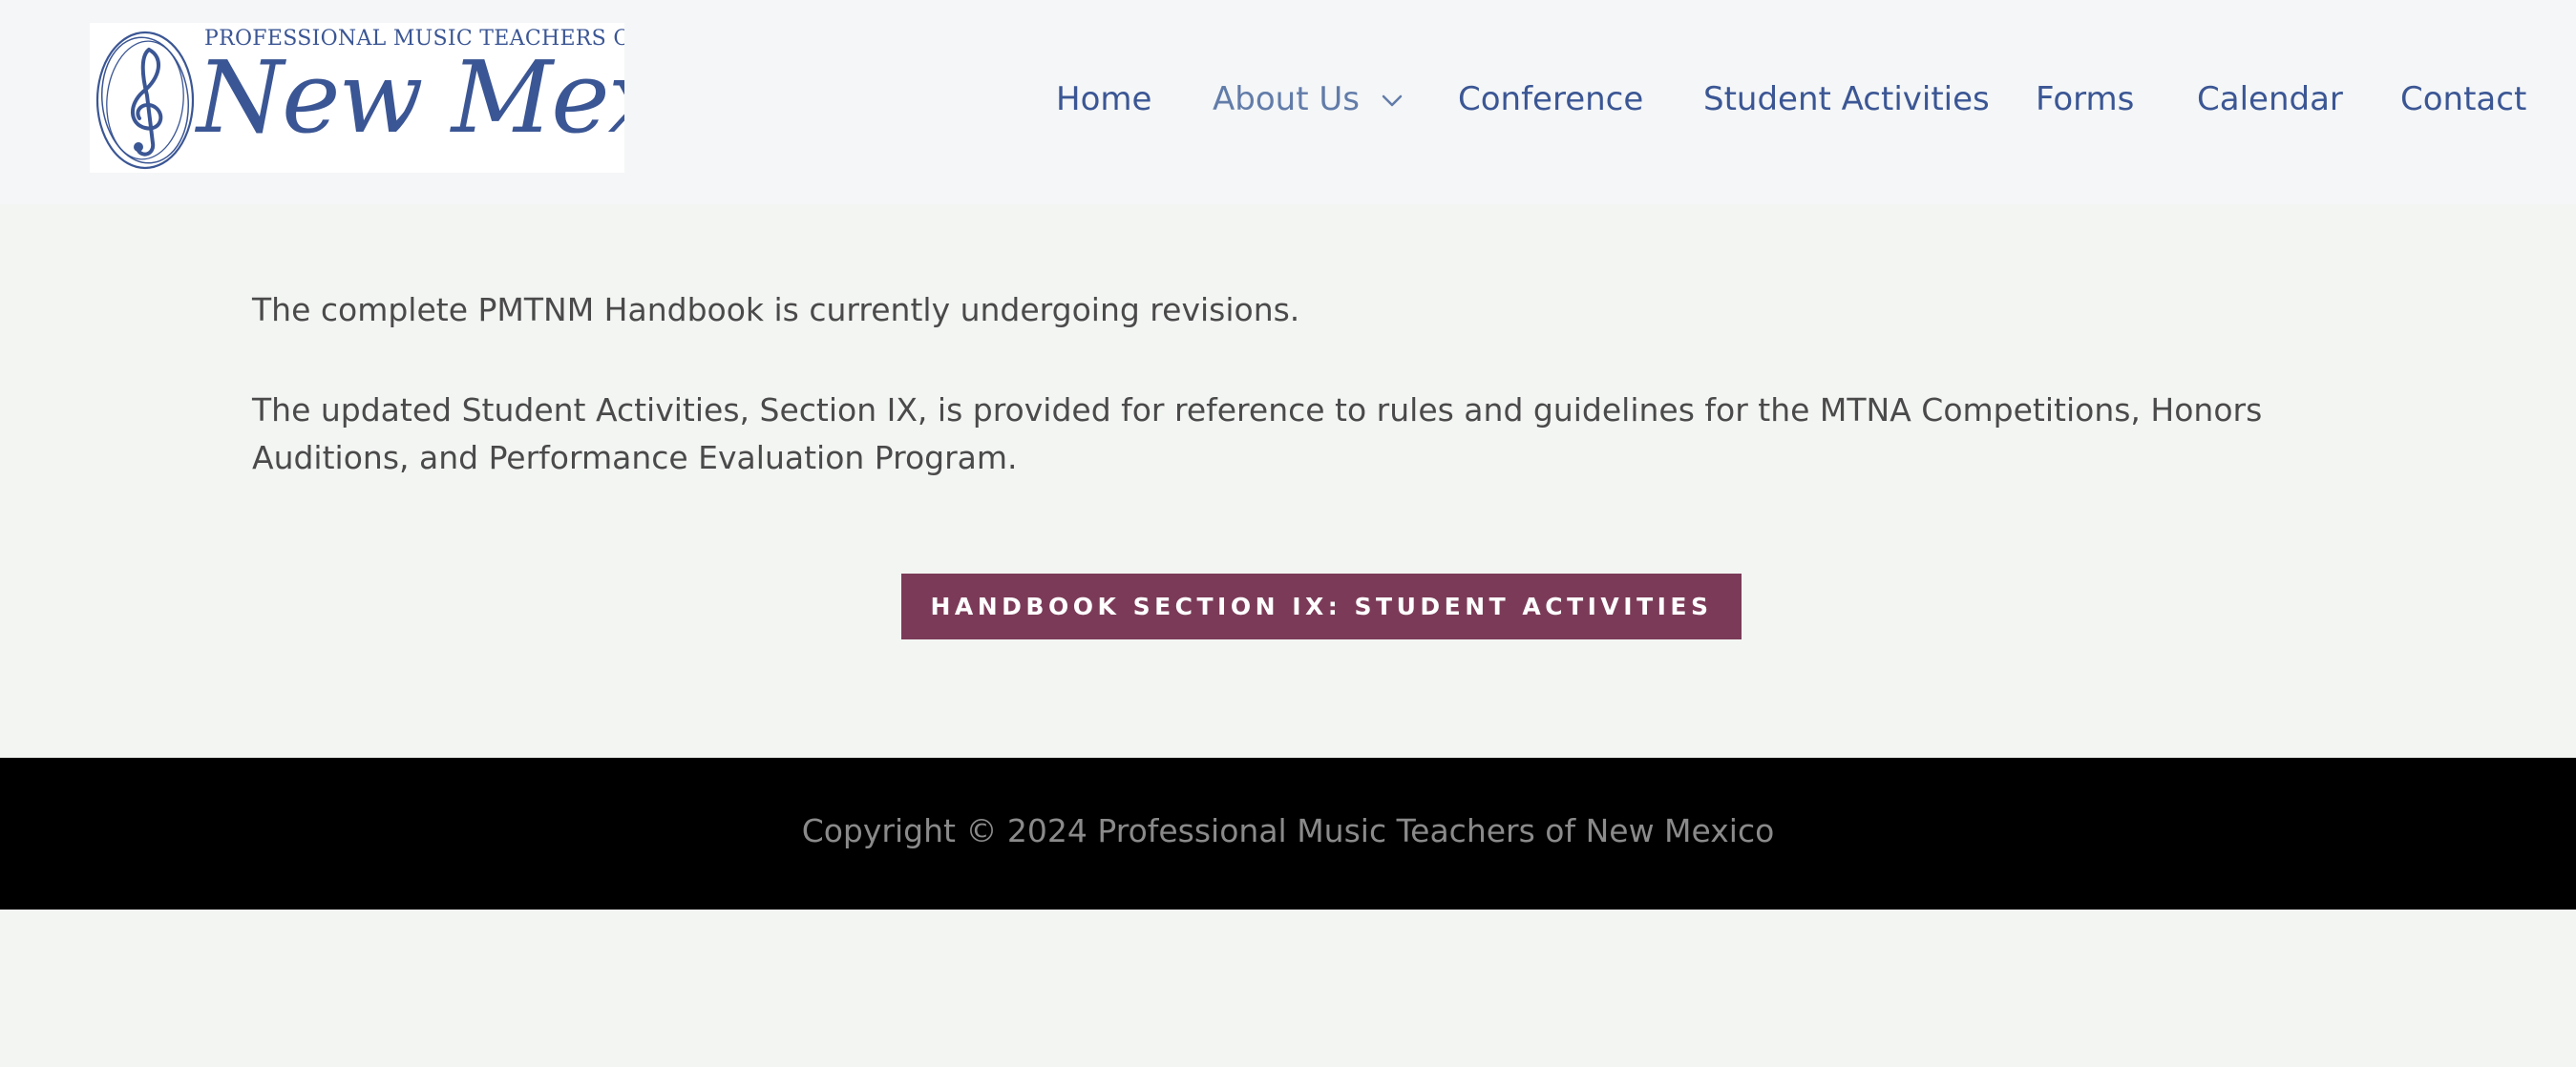  I want to click on handbook-section-ix-button: HANDBOOK SECTION IX: STUDENT ACTIVITIES, so click(1321, 606).